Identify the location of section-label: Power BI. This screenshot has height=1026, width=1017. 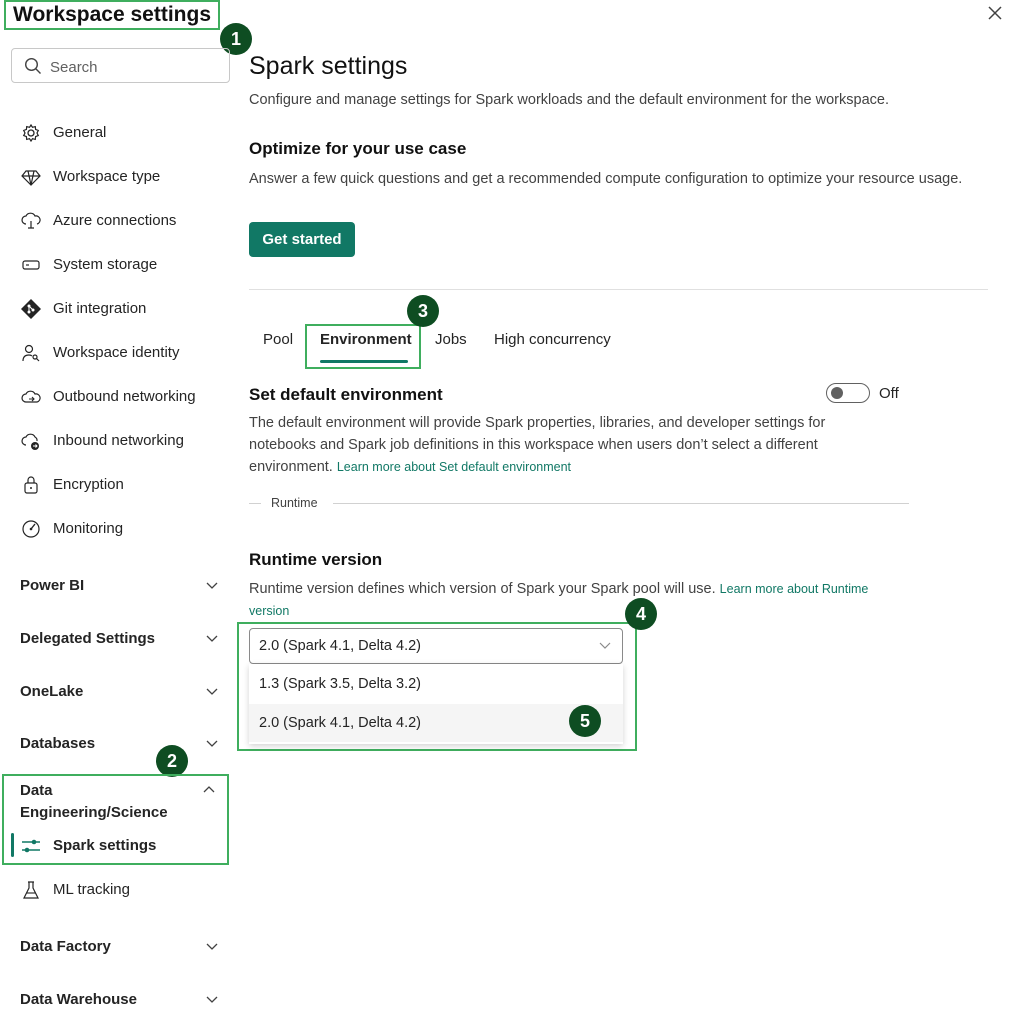
(52, 585).